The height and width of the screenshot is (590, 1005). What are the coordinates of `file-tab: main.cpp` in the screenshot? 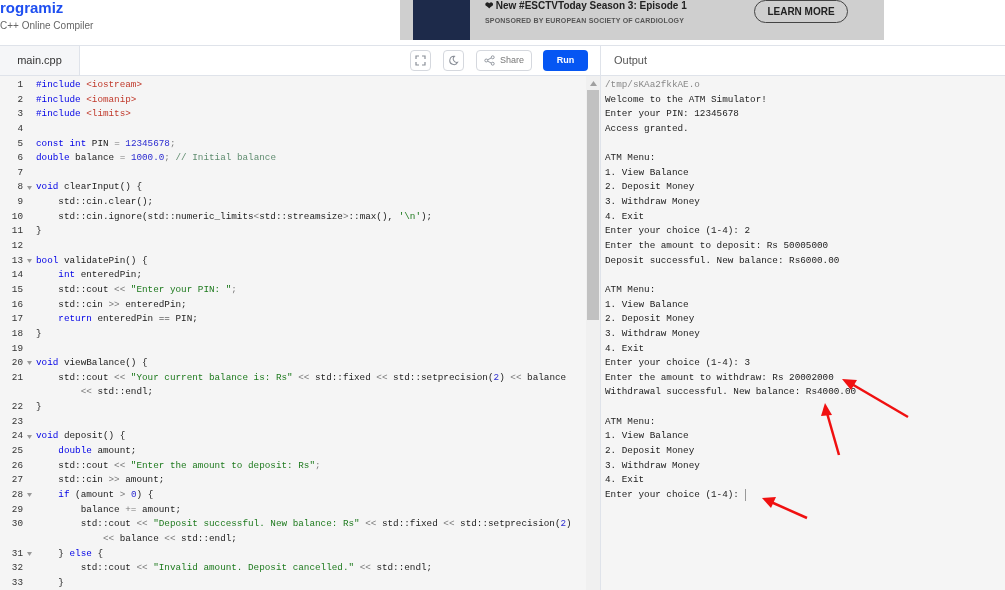 It's located at (40, 60).